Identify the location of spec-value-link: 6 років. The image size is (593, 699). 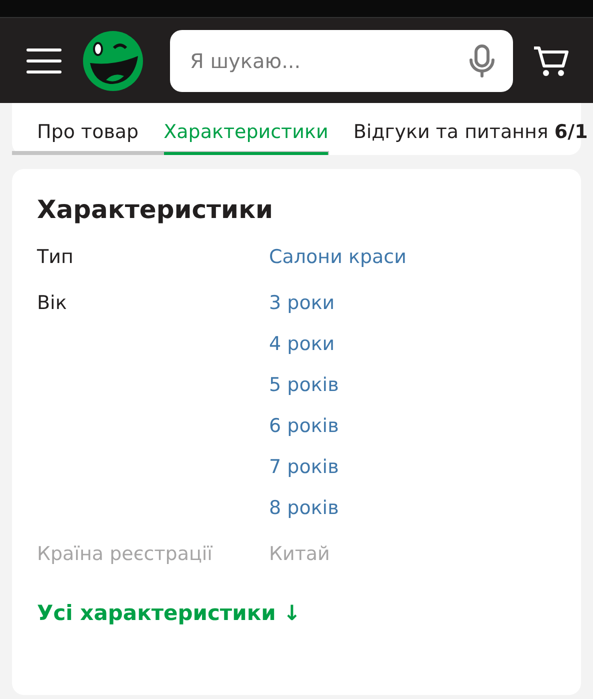
(412, 426).